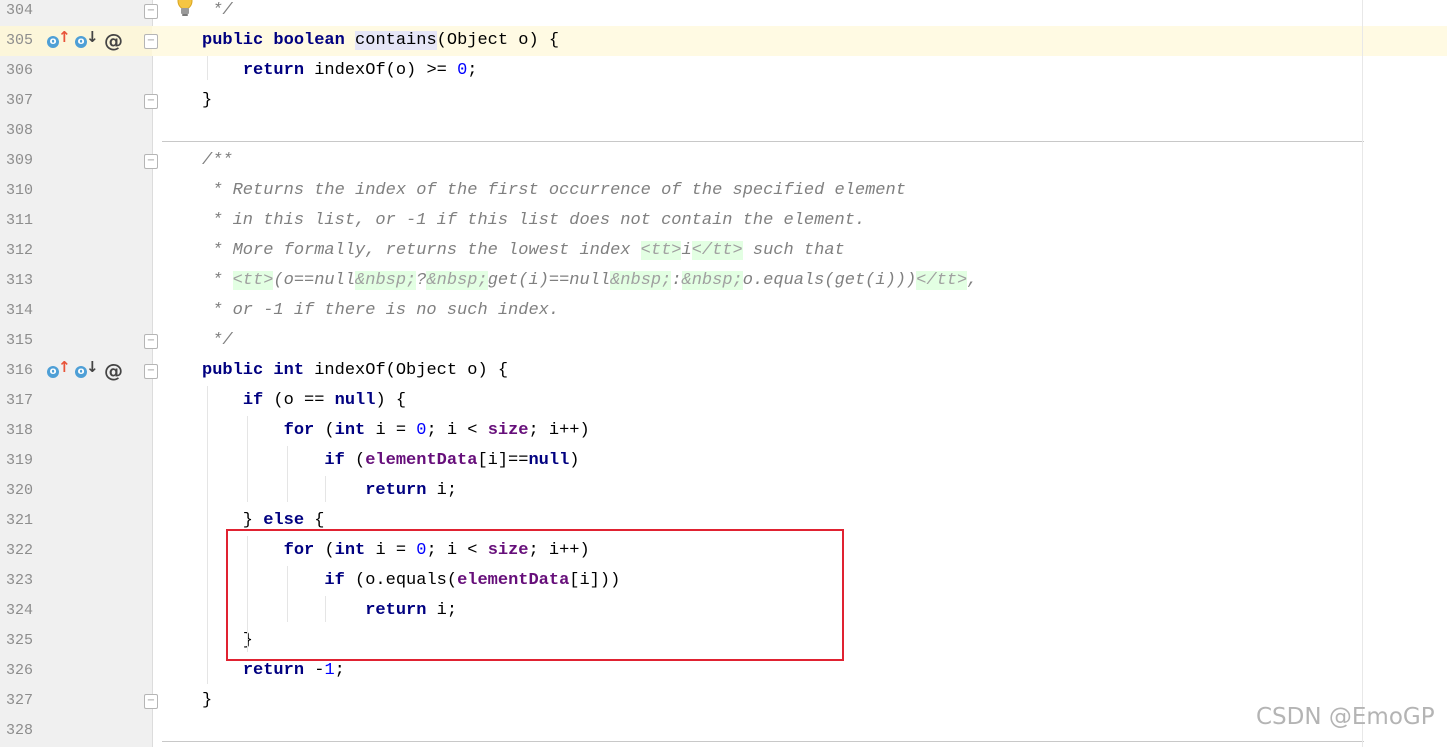 The image size is (1447, 747). Describe the element at coordinates (723, 311) in the screenshot. I see `code-line: 314 * or -1 if there is no such index.` at that location.